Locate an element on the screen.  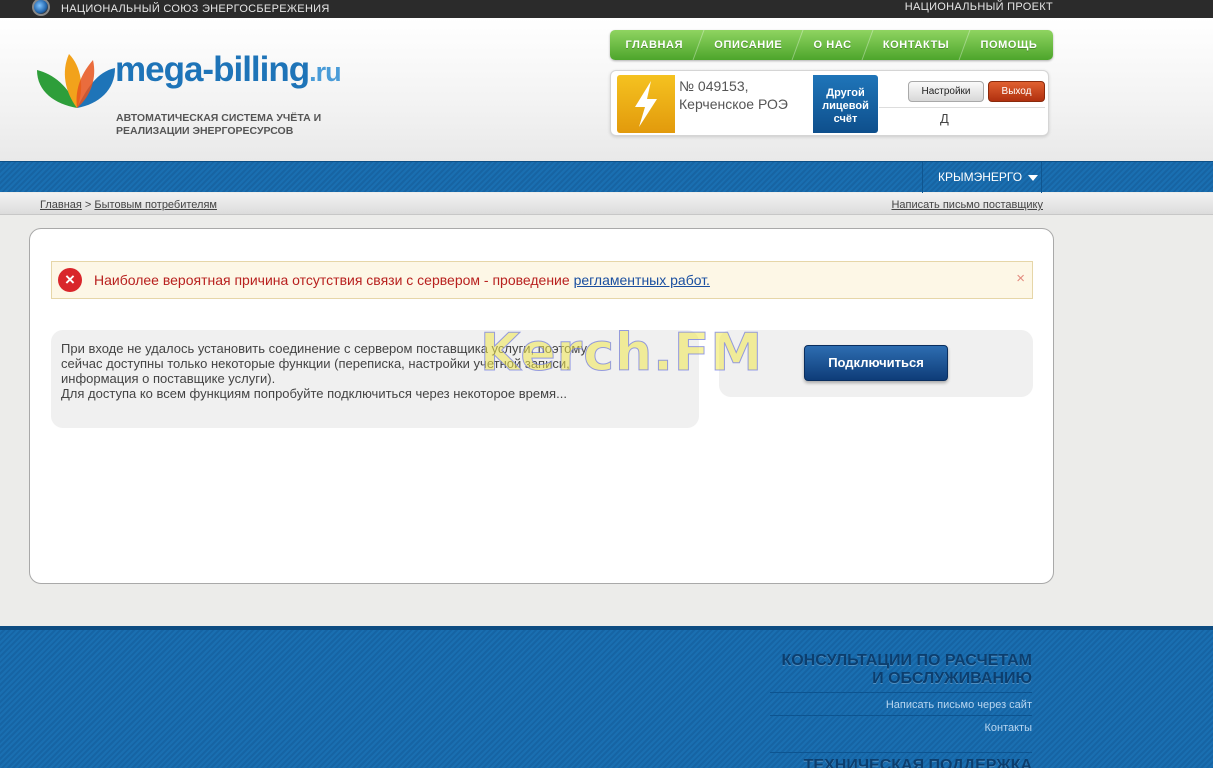
error-icon: × is located at coordinates (70, 280).